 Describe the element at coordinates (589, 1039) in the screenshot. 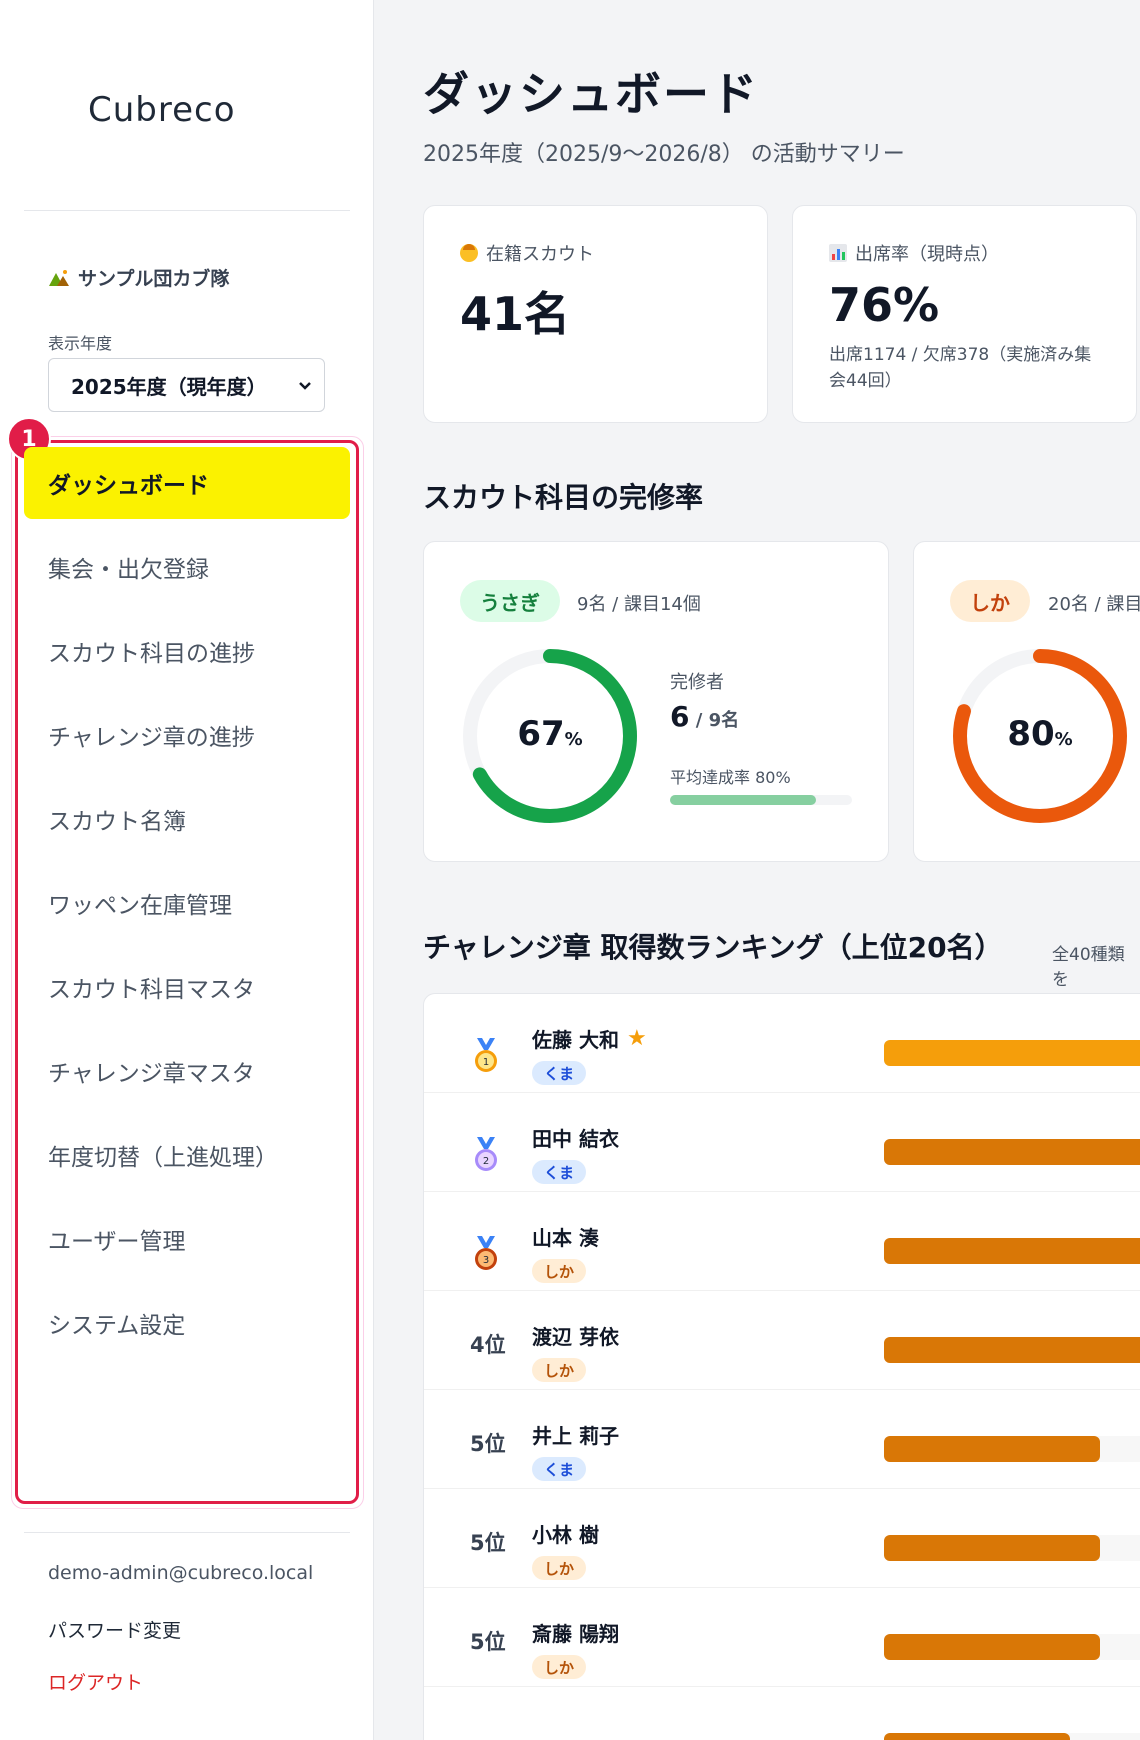

I see `scout-name: 佐藤 大和 ★` at that location.